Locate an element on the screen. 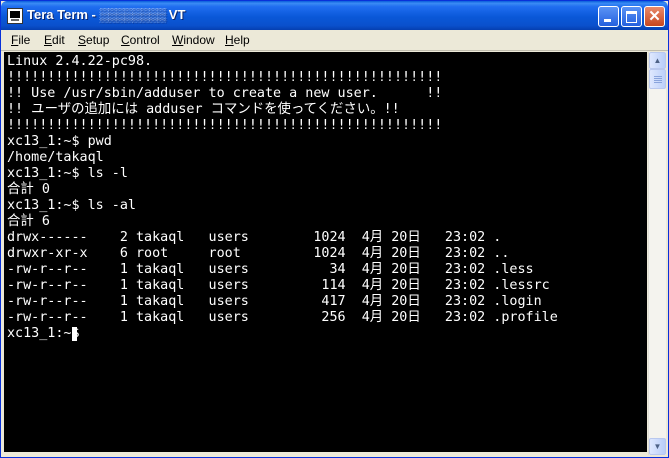 The width and height of the screenshot is (669, 458). window-title: Tera Term - ▒▒▒▒▒▒▒▒ VT is located at coordinates (106, 14).